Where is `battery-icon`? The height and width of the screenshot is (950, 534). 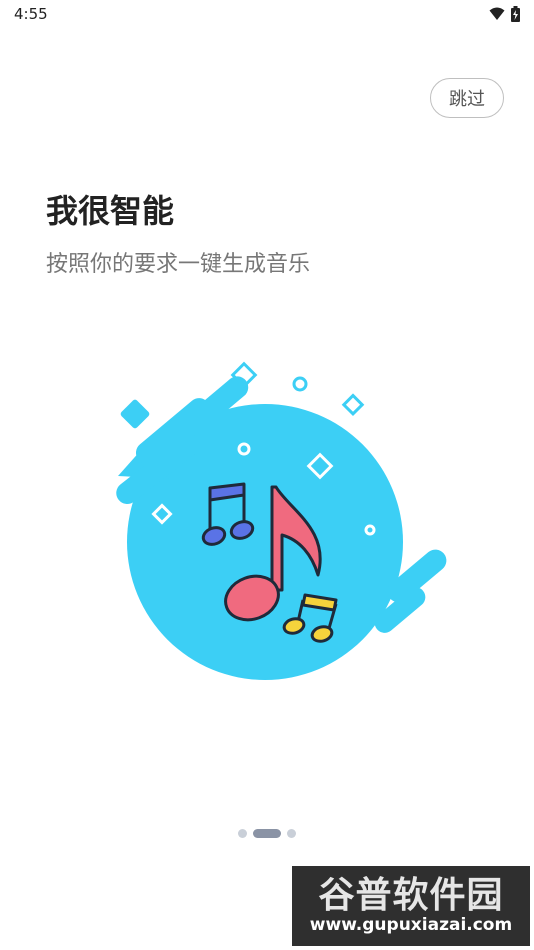
battery-icon is located at coordinates (515, 14).